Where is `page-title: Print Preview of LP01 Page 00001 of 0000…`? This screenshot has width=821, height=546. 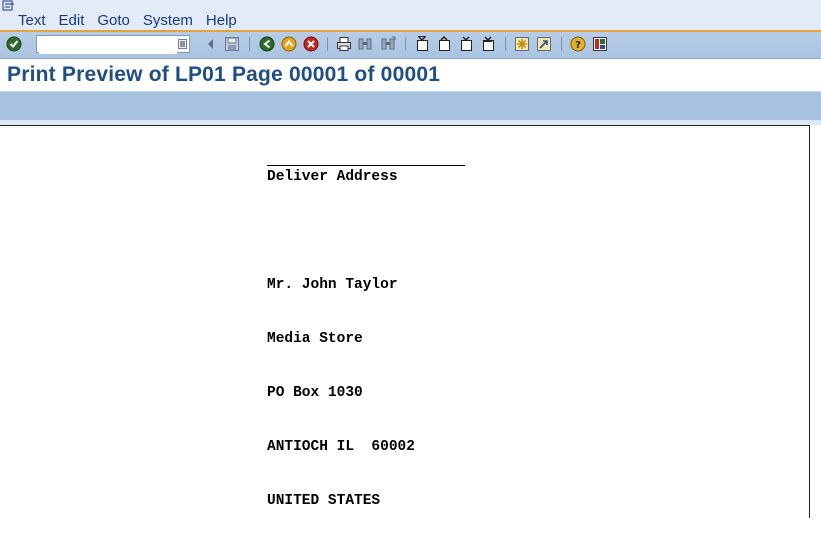
page-title: Print Preview of LP01 Page 00001 of 0000… is located at coordinates (224, 74).